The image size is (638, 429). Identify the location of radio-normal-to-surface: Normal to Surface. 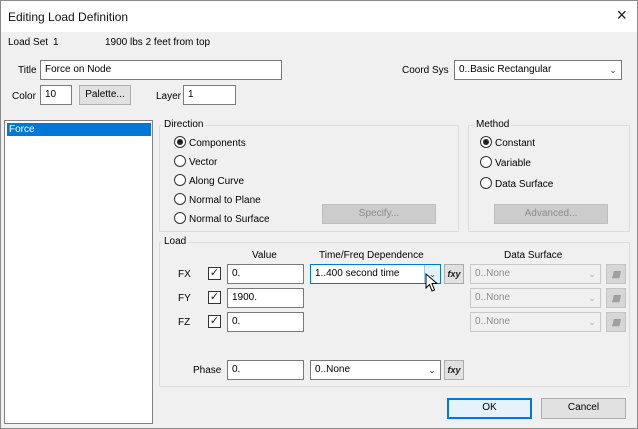
(222, 219).